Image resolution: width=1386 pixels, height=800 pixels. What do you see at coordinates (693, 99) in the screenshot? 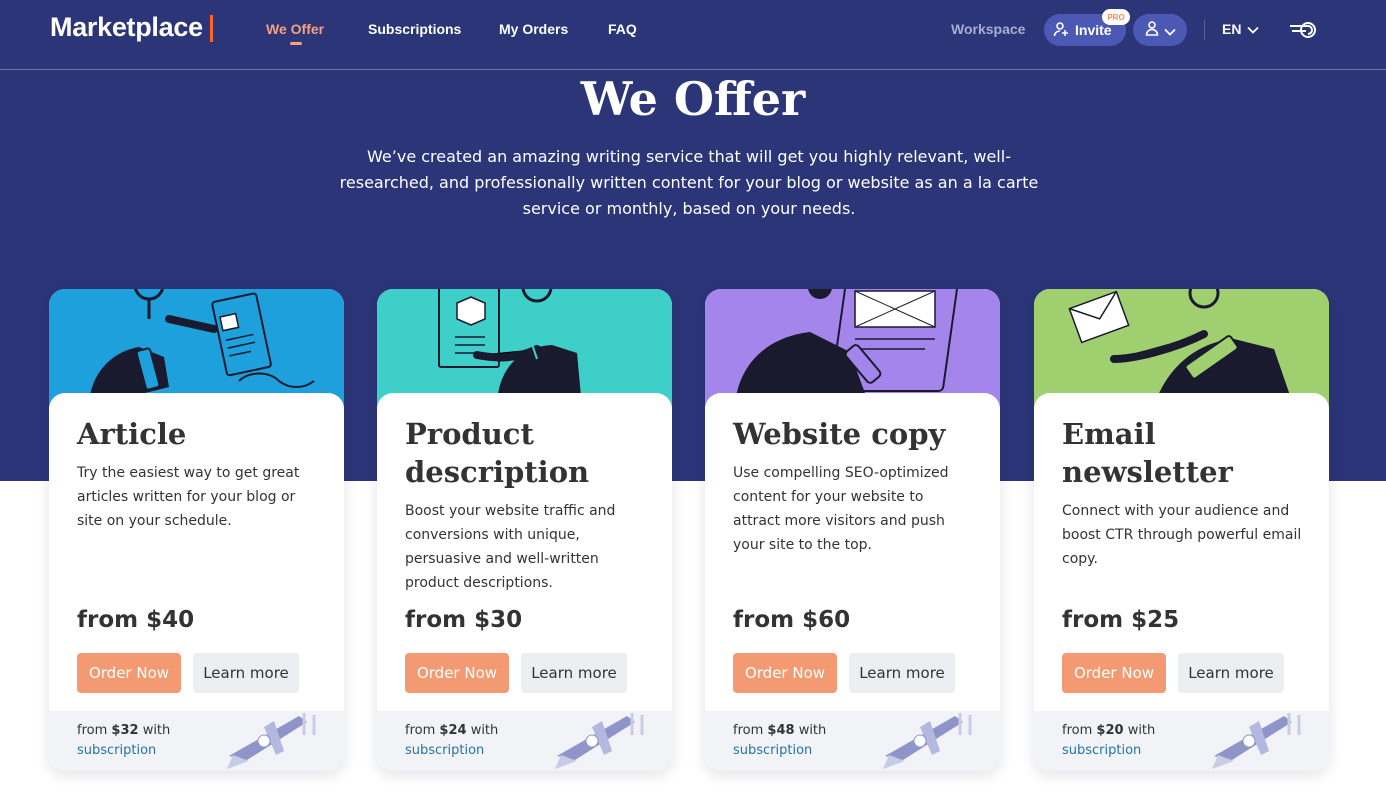
I see `page-title: We Offer` at bounding box center [693, 99].